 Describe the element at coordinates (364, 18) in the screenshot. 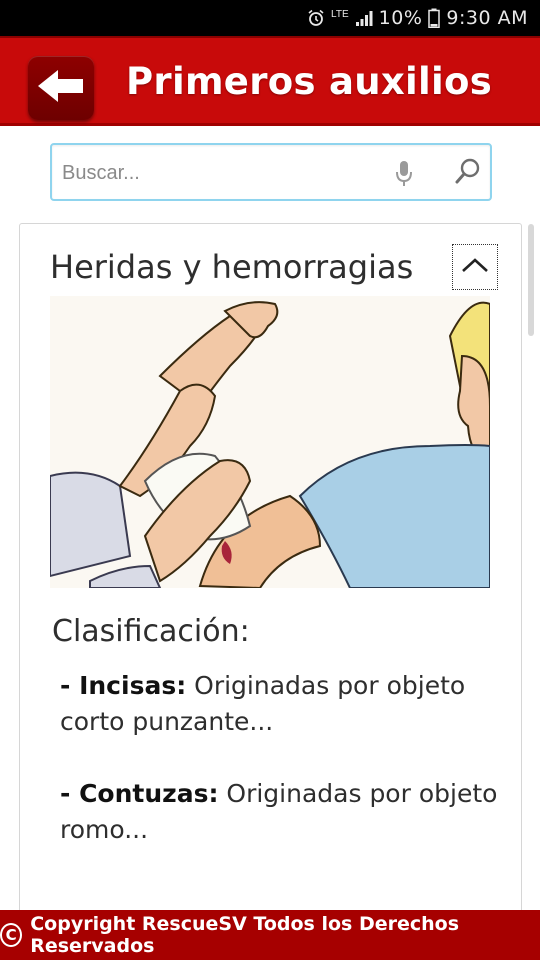

I see `signal-icon` at that location.